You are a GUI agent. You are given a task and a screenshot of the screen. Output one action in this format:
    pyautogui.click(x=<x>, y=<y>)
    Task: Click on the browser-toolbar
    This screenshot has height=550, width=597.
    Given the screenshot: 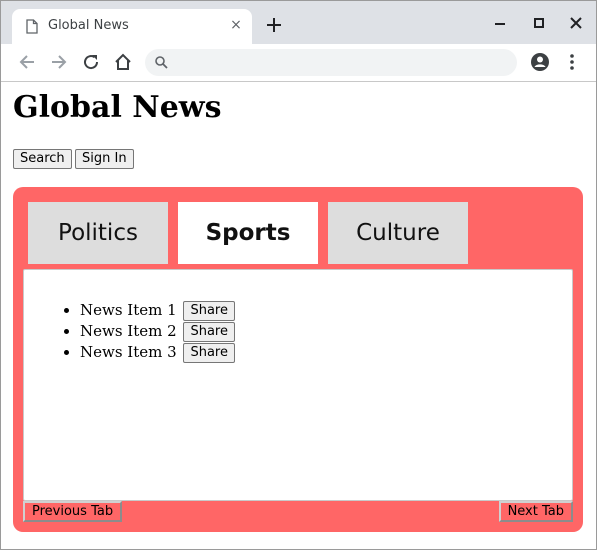 What is the action you would take?
    pyautogui.click(x=298, y=63)
    